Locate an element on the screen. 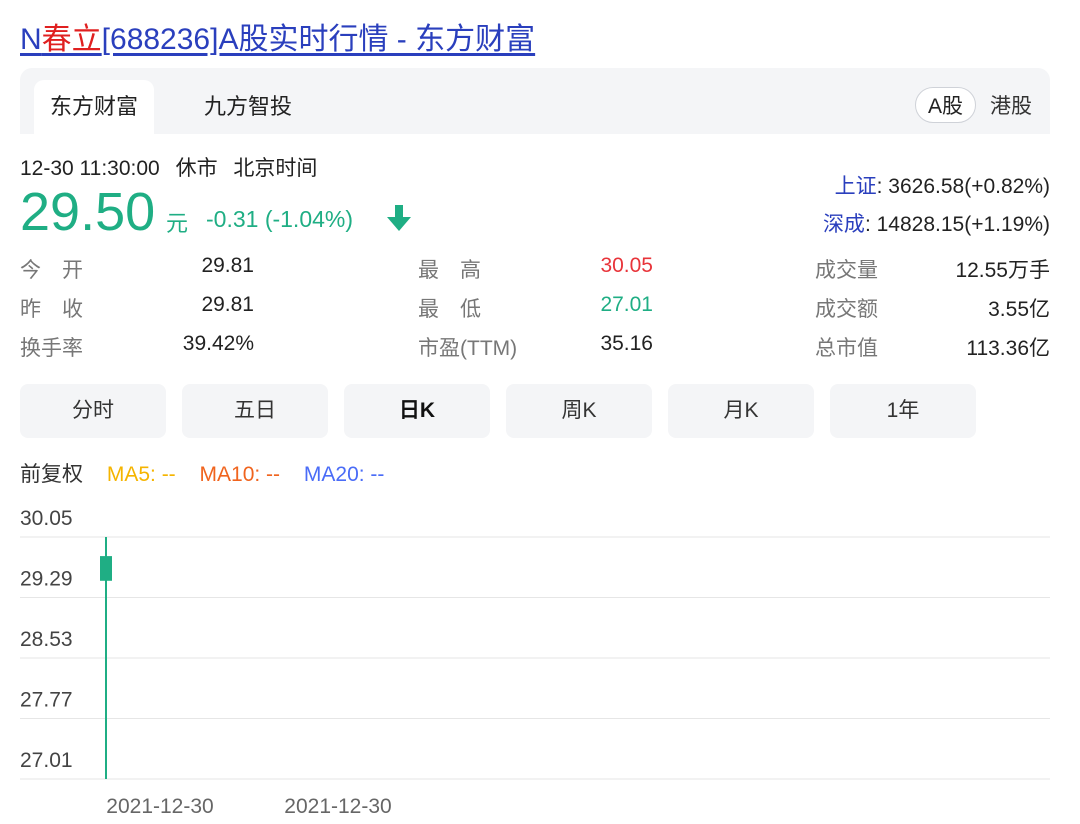 The height and width of the screenshot is (824, 1080). y-tick-label: 27.01 is located at coordinates (46, 760).